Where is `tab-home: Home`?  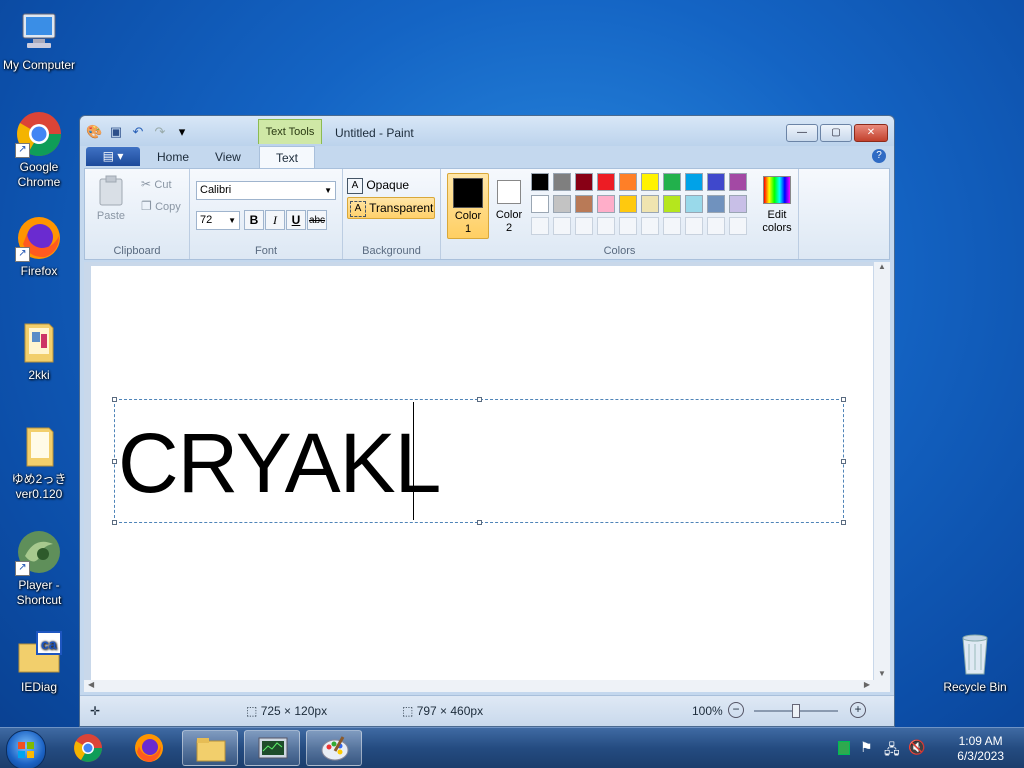
tab-home: Home is located at coordinates (173, 157).